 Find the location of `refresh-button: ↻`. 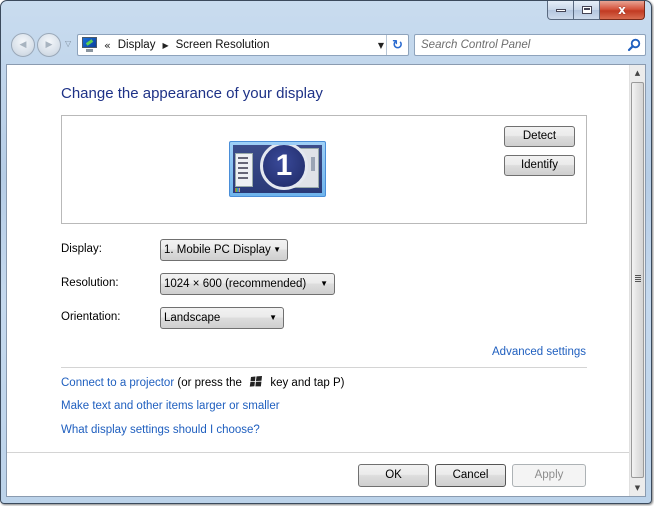

refresh-button: ↻ is located at coordinates (397, 45).